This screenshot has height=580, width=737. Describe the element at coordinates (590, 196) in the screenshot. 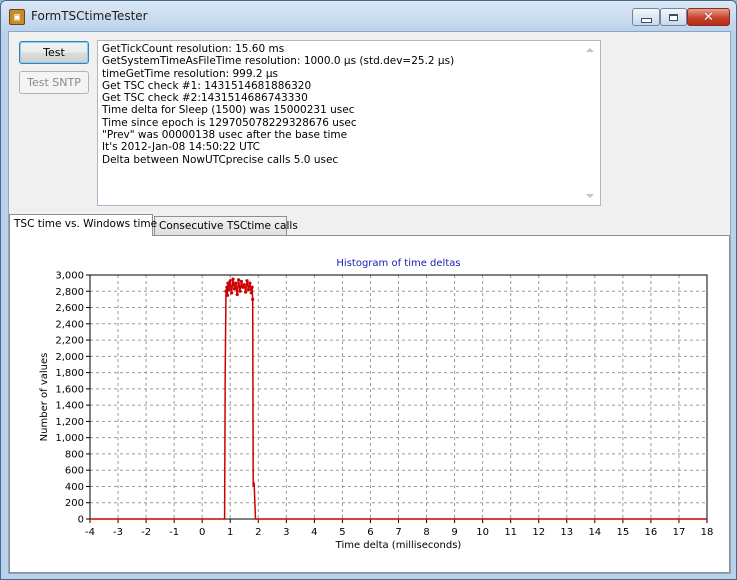

I see `scroll-down-icon` at that location.